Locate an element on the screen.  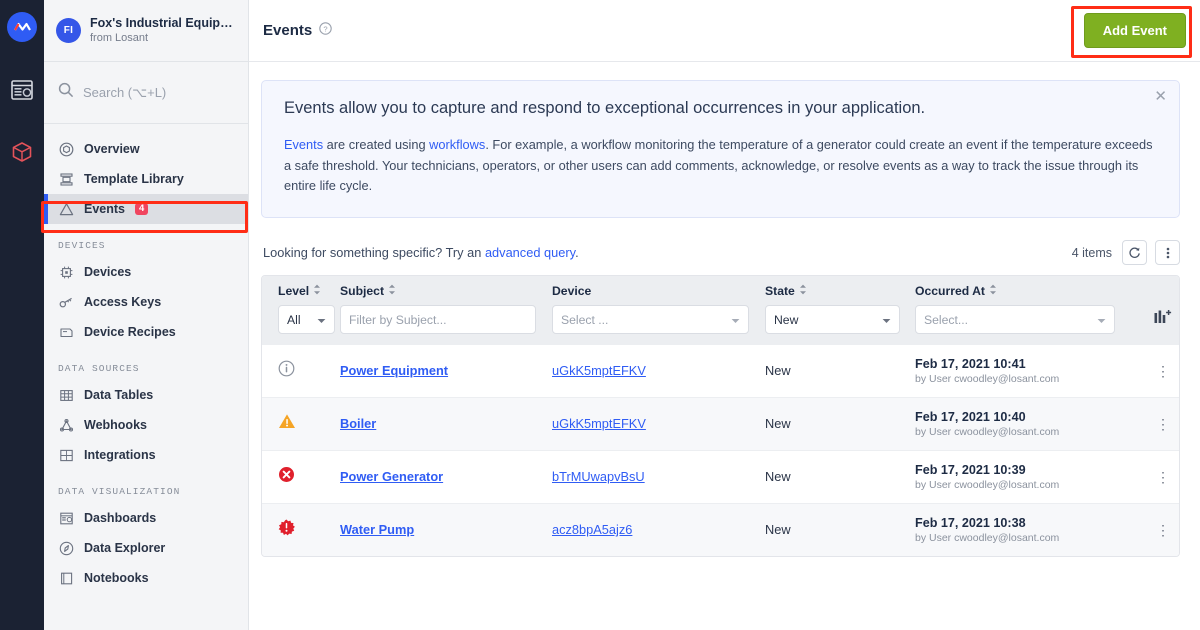
losant-logo-icon is located at coordinates (22, 27).